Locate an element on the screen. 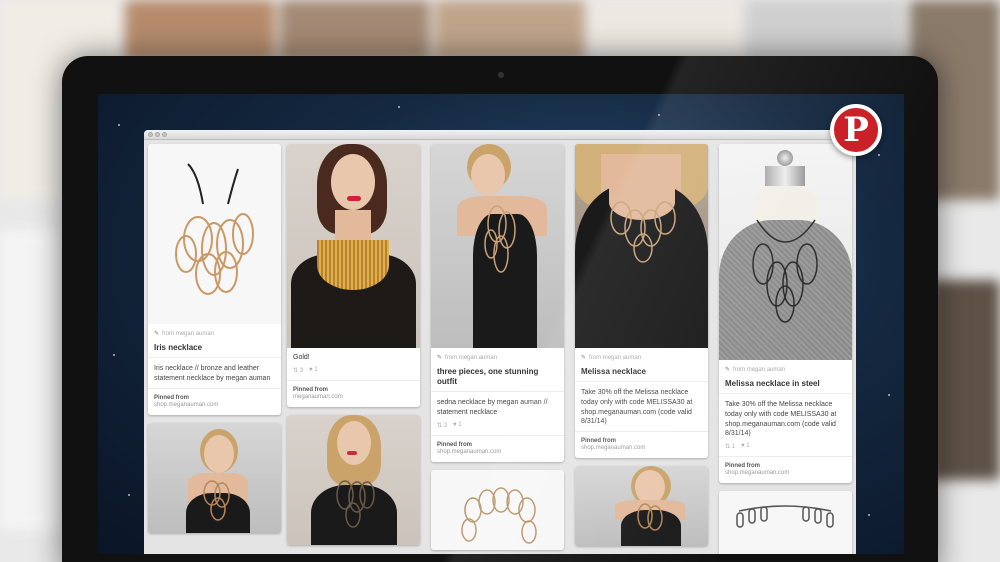 The width and height of the screenshot is (1000, 562). pinterest-logo-icon: P is located at coordinates (856, 130).